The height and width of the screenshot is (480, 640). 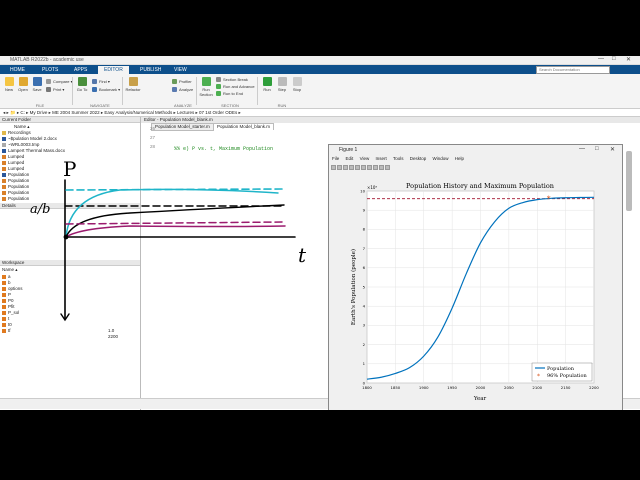 What do you see at coordinates (601, 59) in the screenshot?
I see `minimize-button: —` at bounding box center [601, 59].